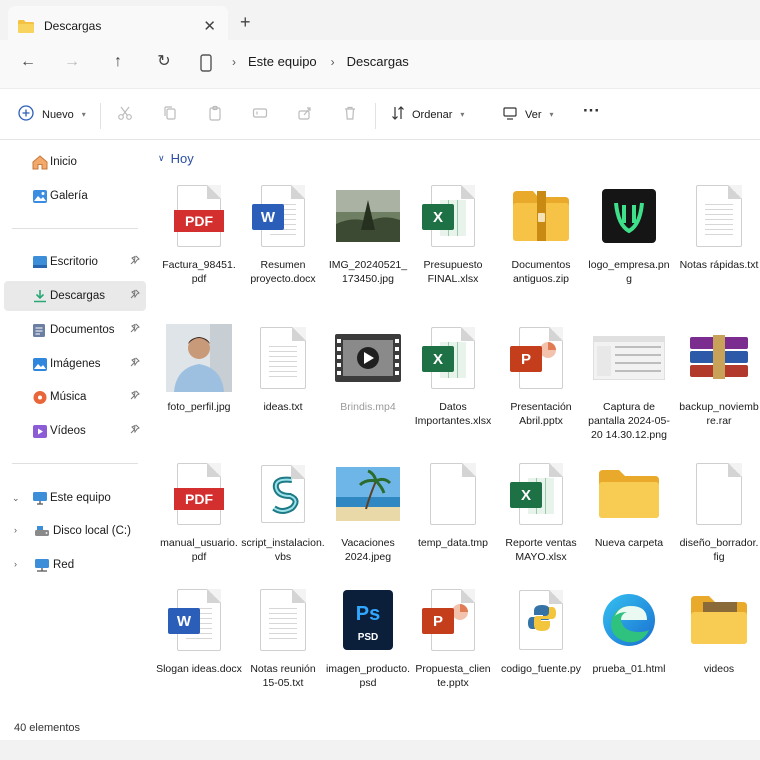  Describe the element at coordinates (245, 22) in the screenshot. I see `new-tab-button: +` at that location.